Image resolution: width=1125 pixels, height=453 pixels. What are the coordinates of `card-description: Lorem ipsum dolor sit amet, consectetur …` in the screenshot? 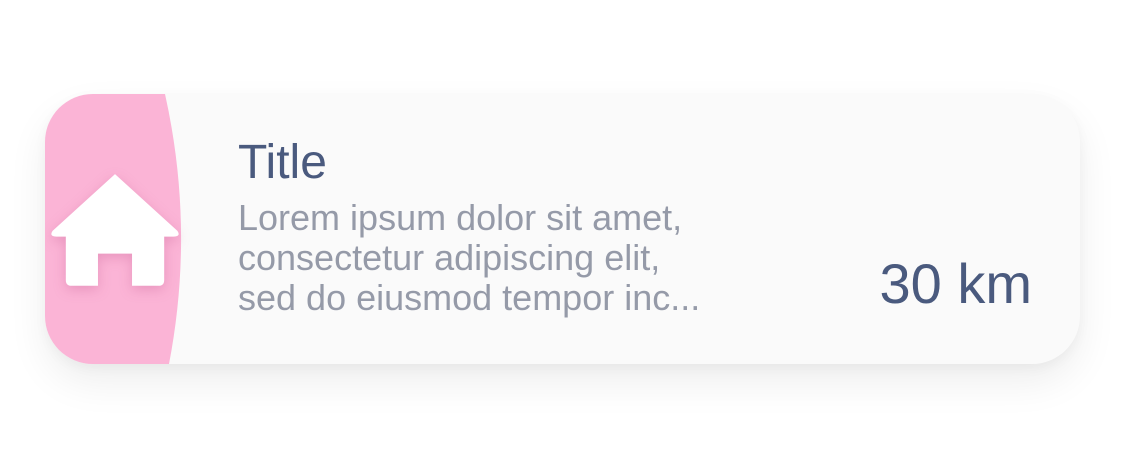 It's located at (538, 258).